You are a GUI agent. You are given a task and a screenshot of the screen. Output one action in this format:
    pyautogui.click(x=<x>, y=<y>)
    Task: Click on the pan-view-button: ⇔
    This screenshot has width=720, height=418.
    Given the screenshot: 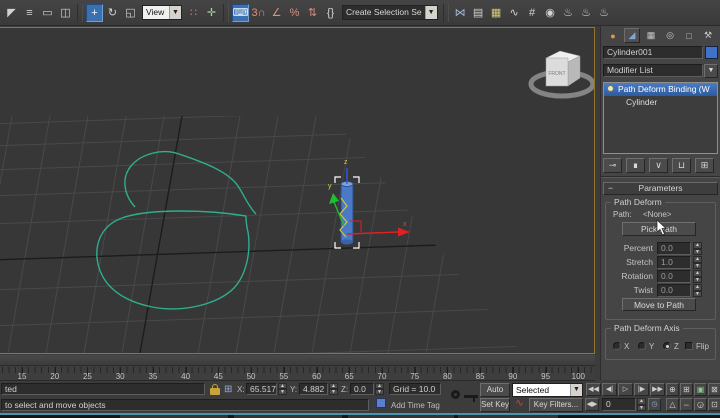 What is the action you would take?
    pyautogui.click(x=686, y=404)
    